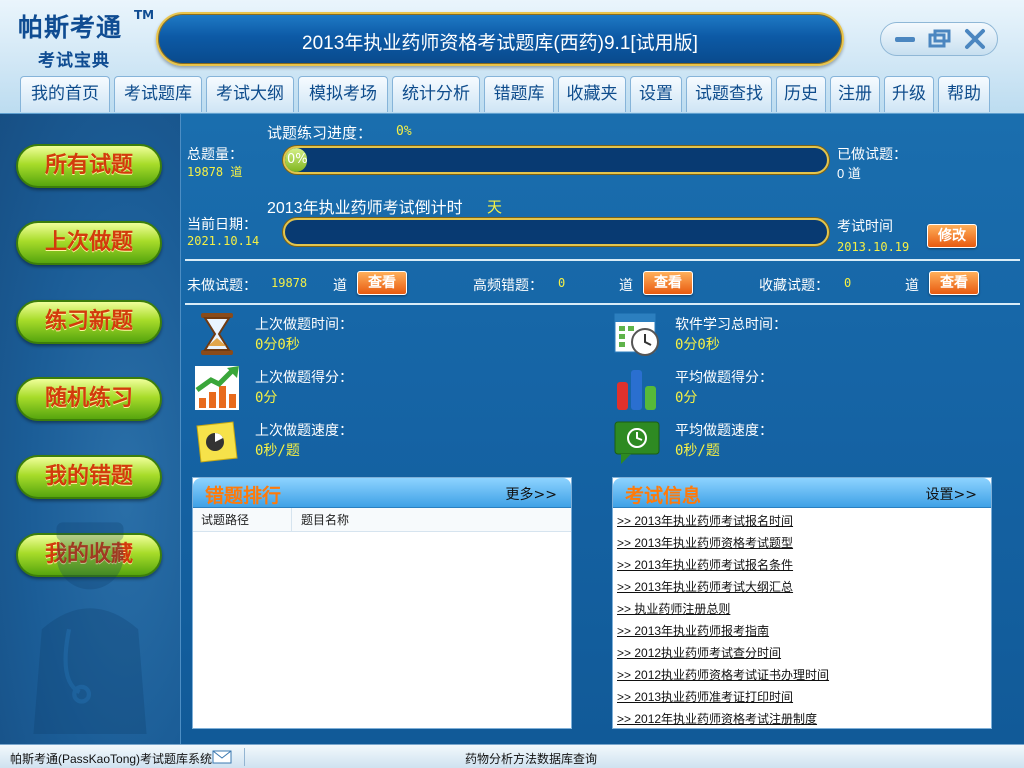  What do you see at coordinates (592, 94) in the screenshot?
I see `tab-favorites: 收藏夹` at bounding box center [592, 94].